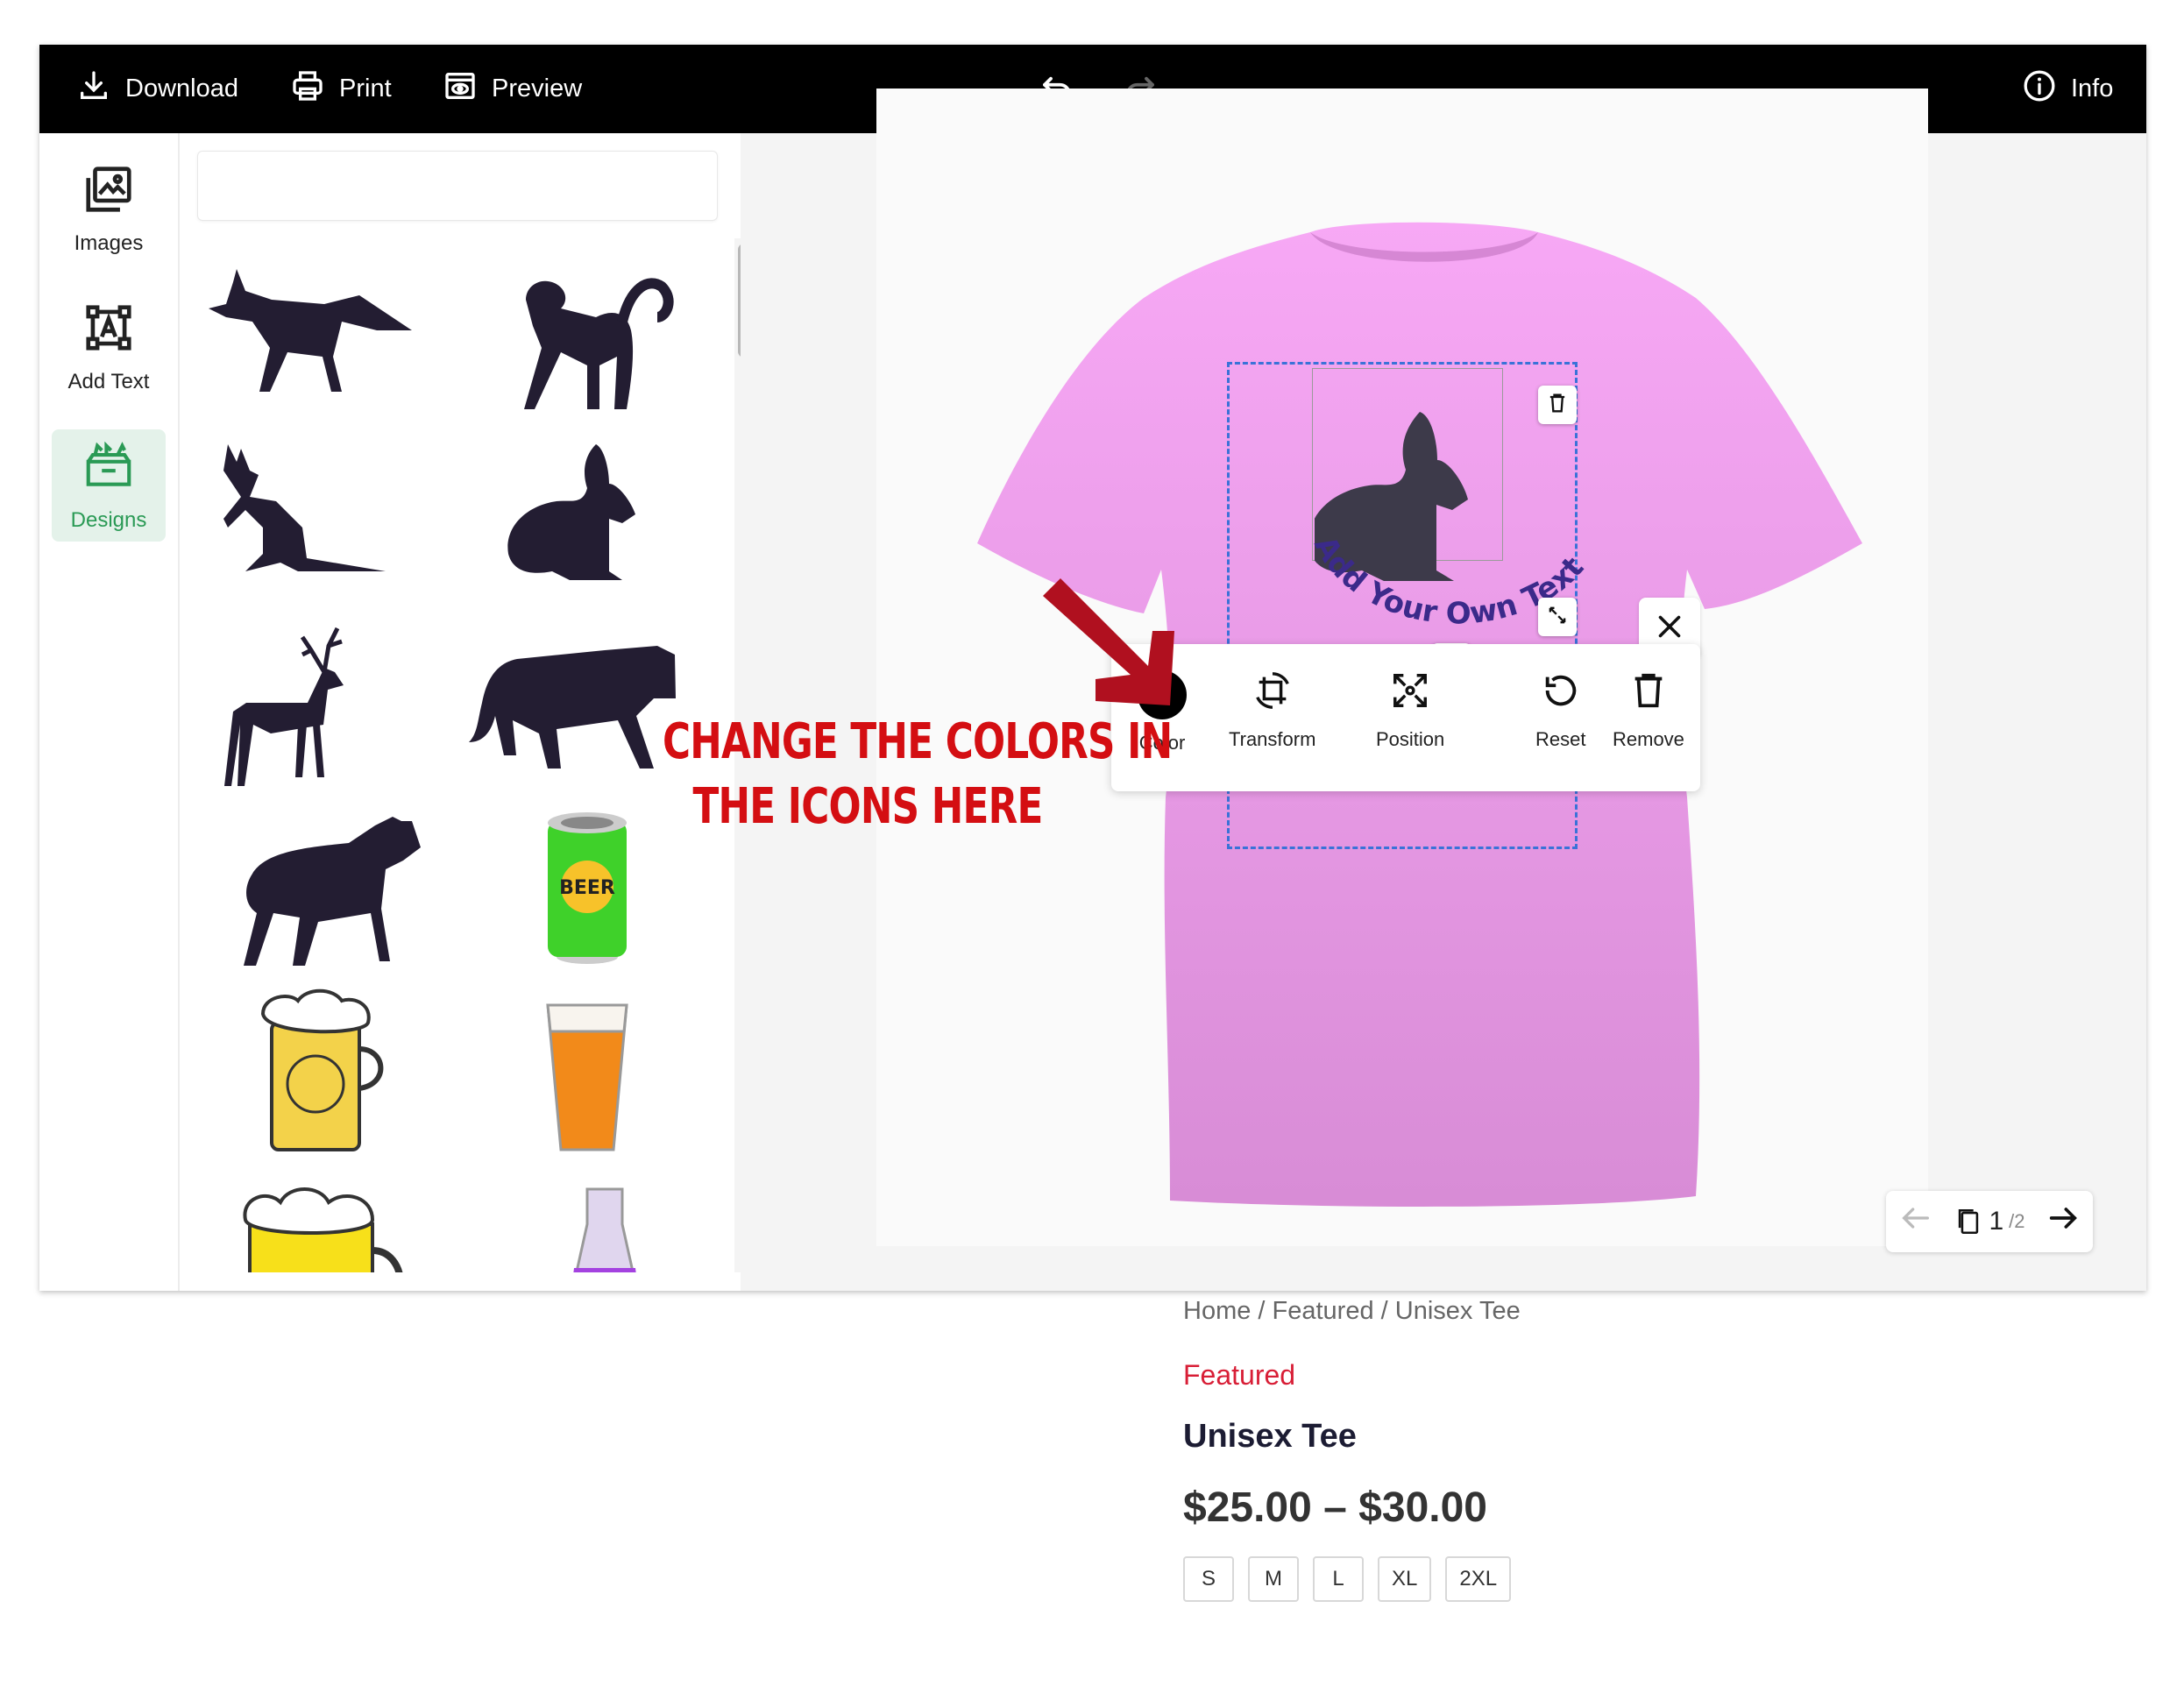 The height and width of the screenshot is (1686, 2184). What do you see at coordinates (109, 469) in the screenshot?
I see `designs-icon` at bounding box center [109, 469].